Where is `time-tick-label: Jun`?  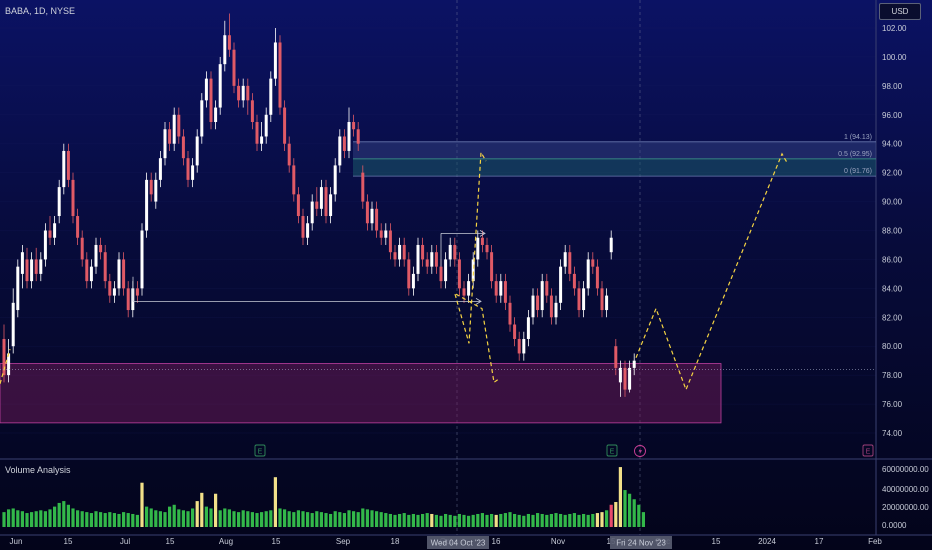 time-tick-label: Jun is located at coordinates (16, 541).